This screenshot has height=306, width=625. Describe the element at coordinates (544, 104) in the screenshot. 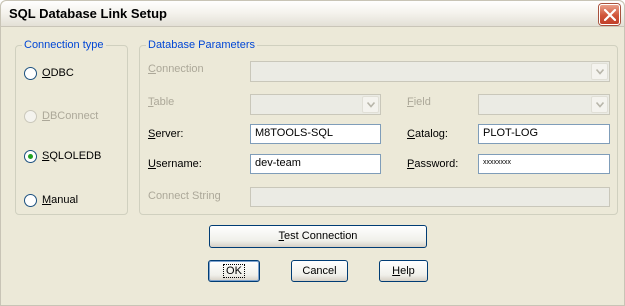

I see `field-combobox` at that location.